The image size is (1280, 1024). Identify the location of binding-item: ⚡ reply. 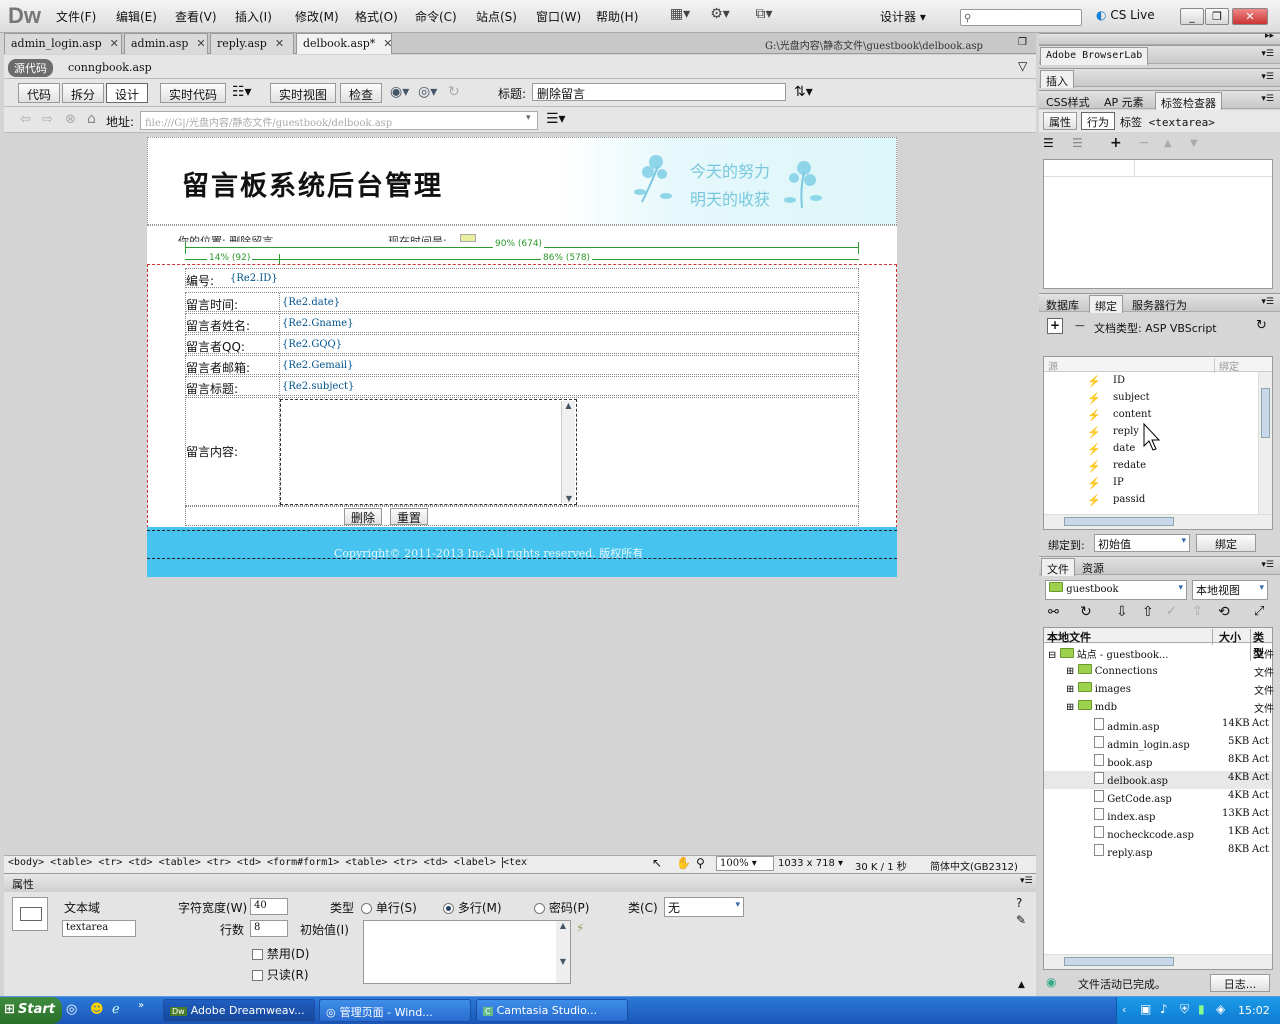
(1113, 432).